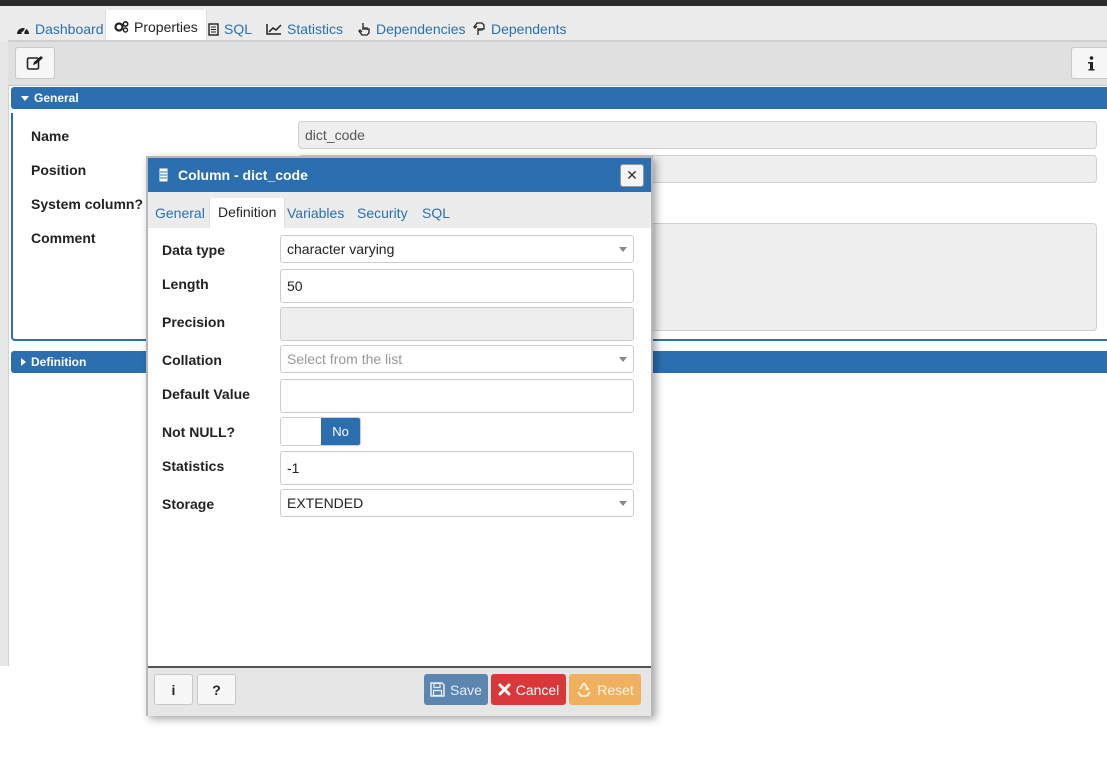  What do you see at coordinates (166, 26) in the screenshot?
I see `tab-label: Properties` at bounding box center [166, 26].